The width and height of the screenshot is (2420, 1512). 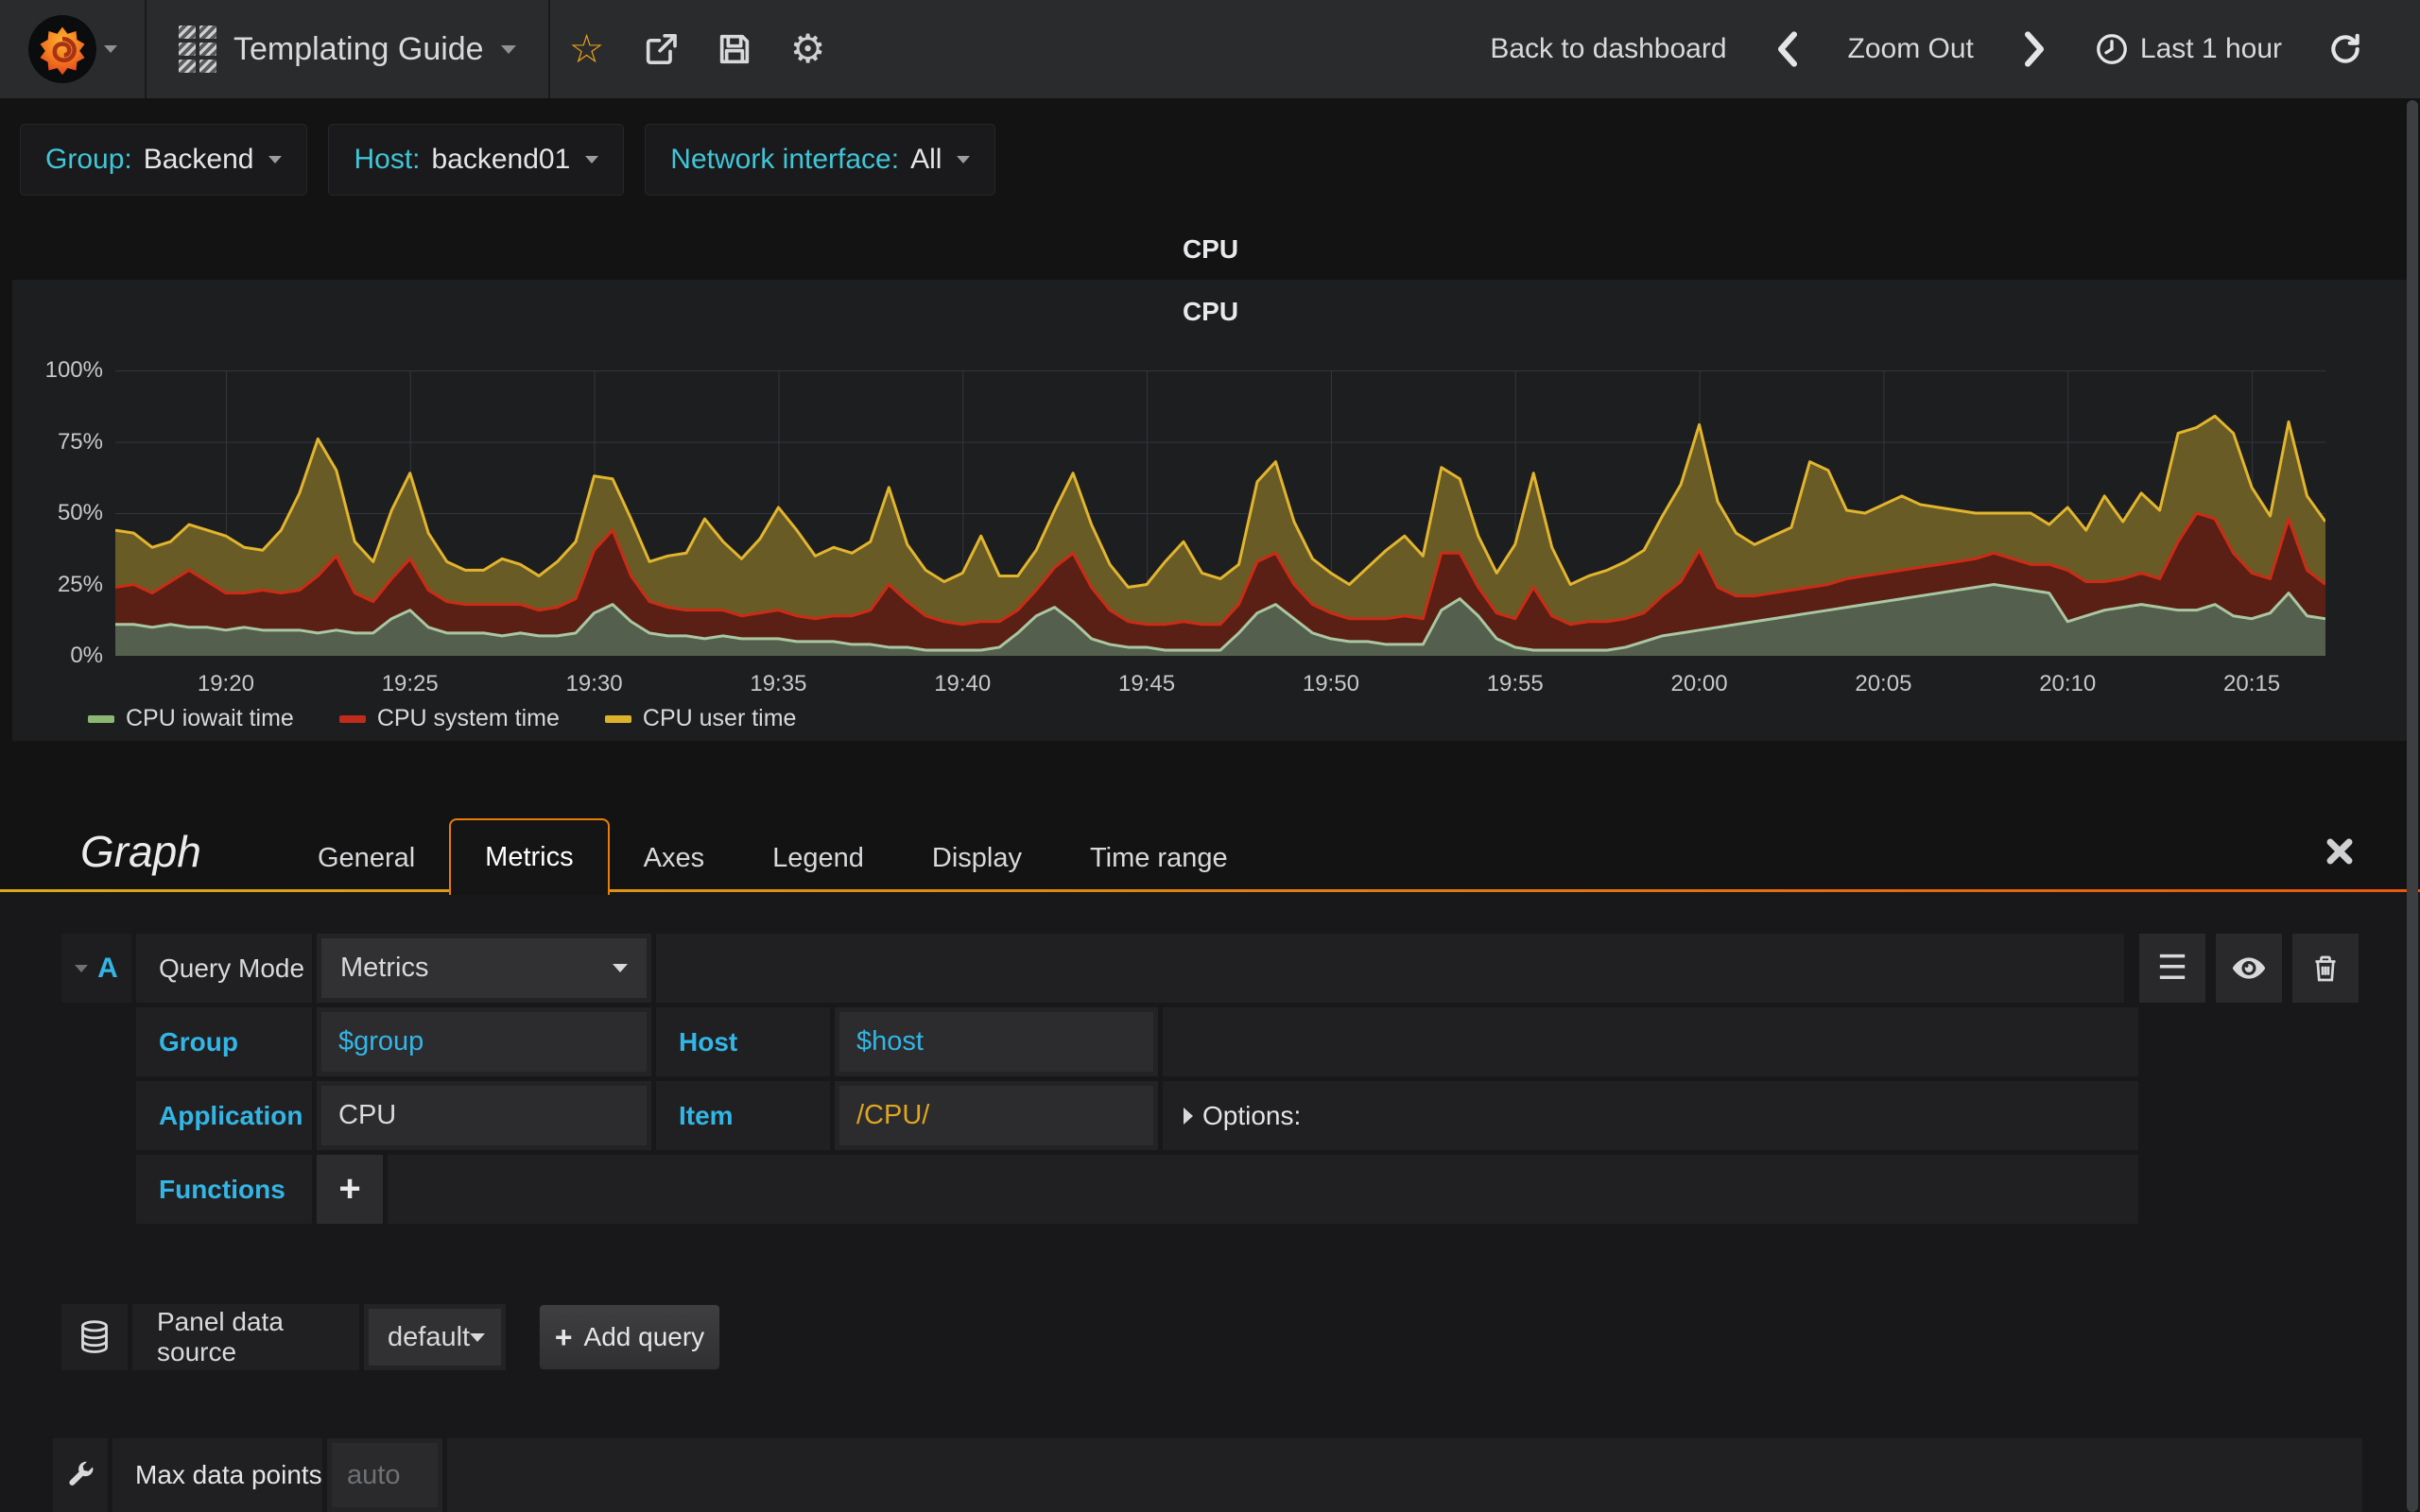 I want to click on host-field: $host, so click(x=997, y=1041).